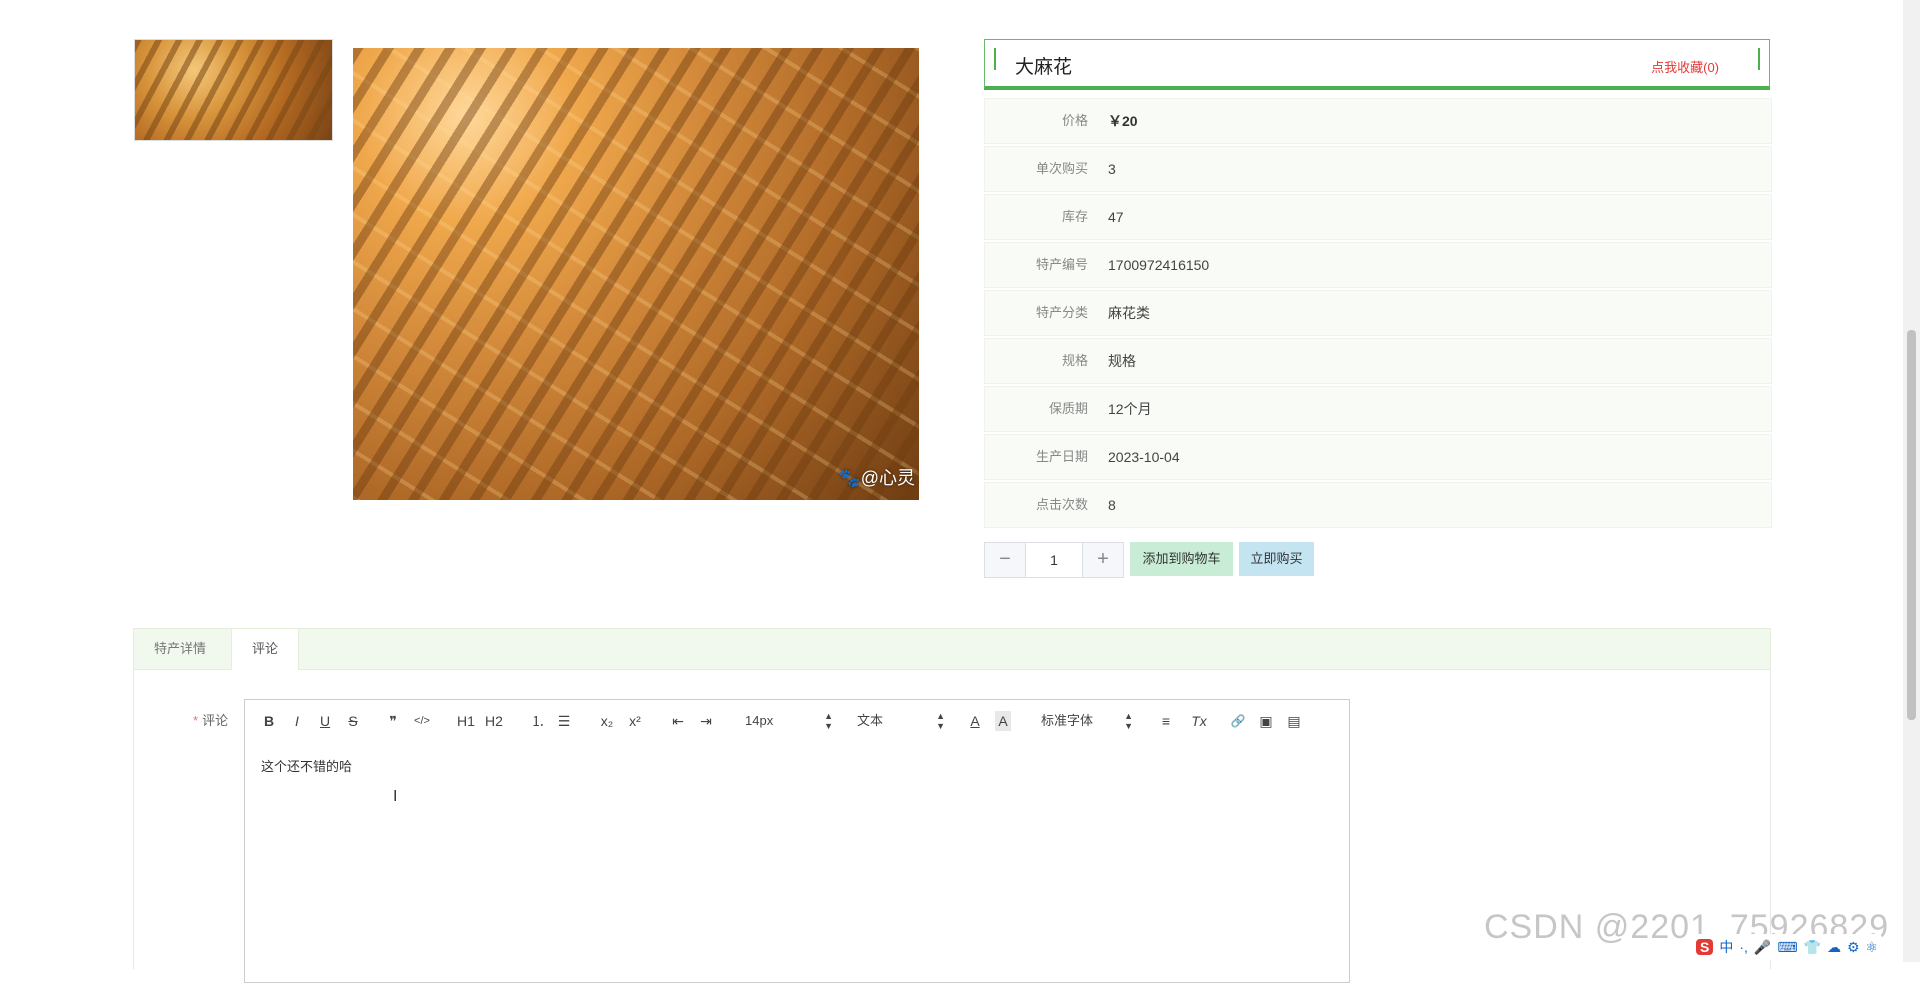  Describe the element at coordinates (1087, 721) in the screenshot. I see `font-family-select: 标准字体 ▲ ▼` at that location.